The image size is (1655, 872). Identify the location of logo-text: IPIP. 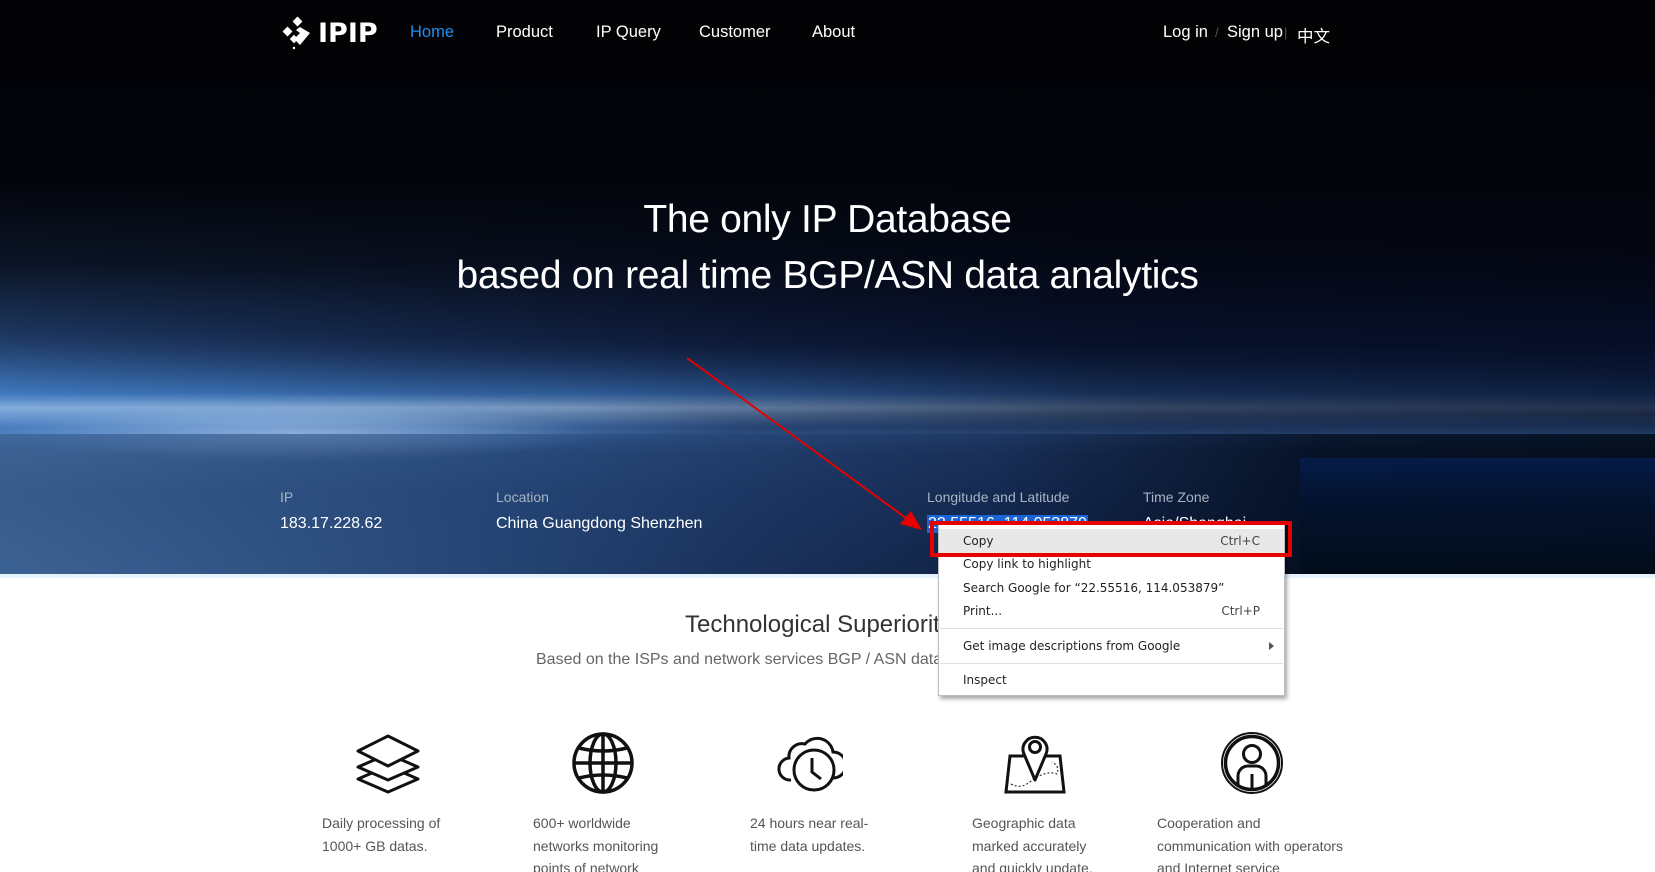
(348, 33).